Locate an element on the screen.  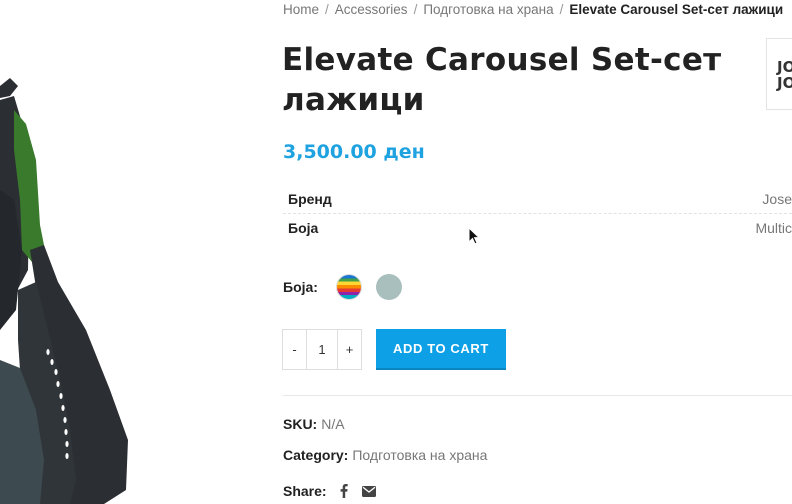
product-price: 3,500.00 ден is located at coordinates (354, 152).